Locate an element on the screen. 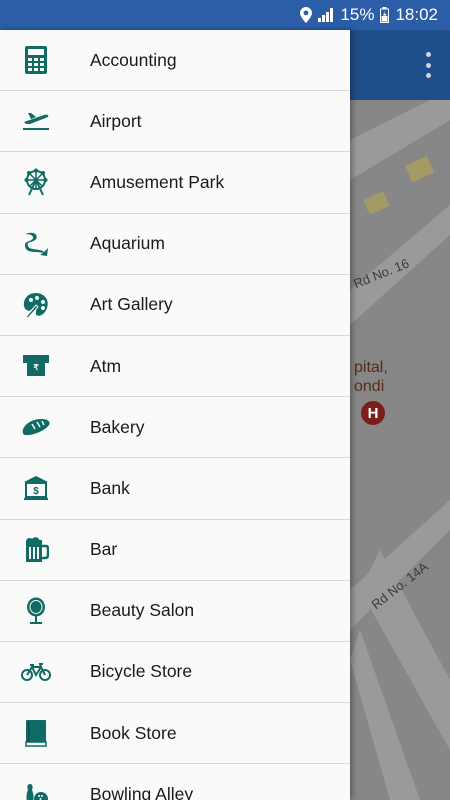 The image size is (450, 800). overflow-menu-icon is located at coordinates (428, 65).